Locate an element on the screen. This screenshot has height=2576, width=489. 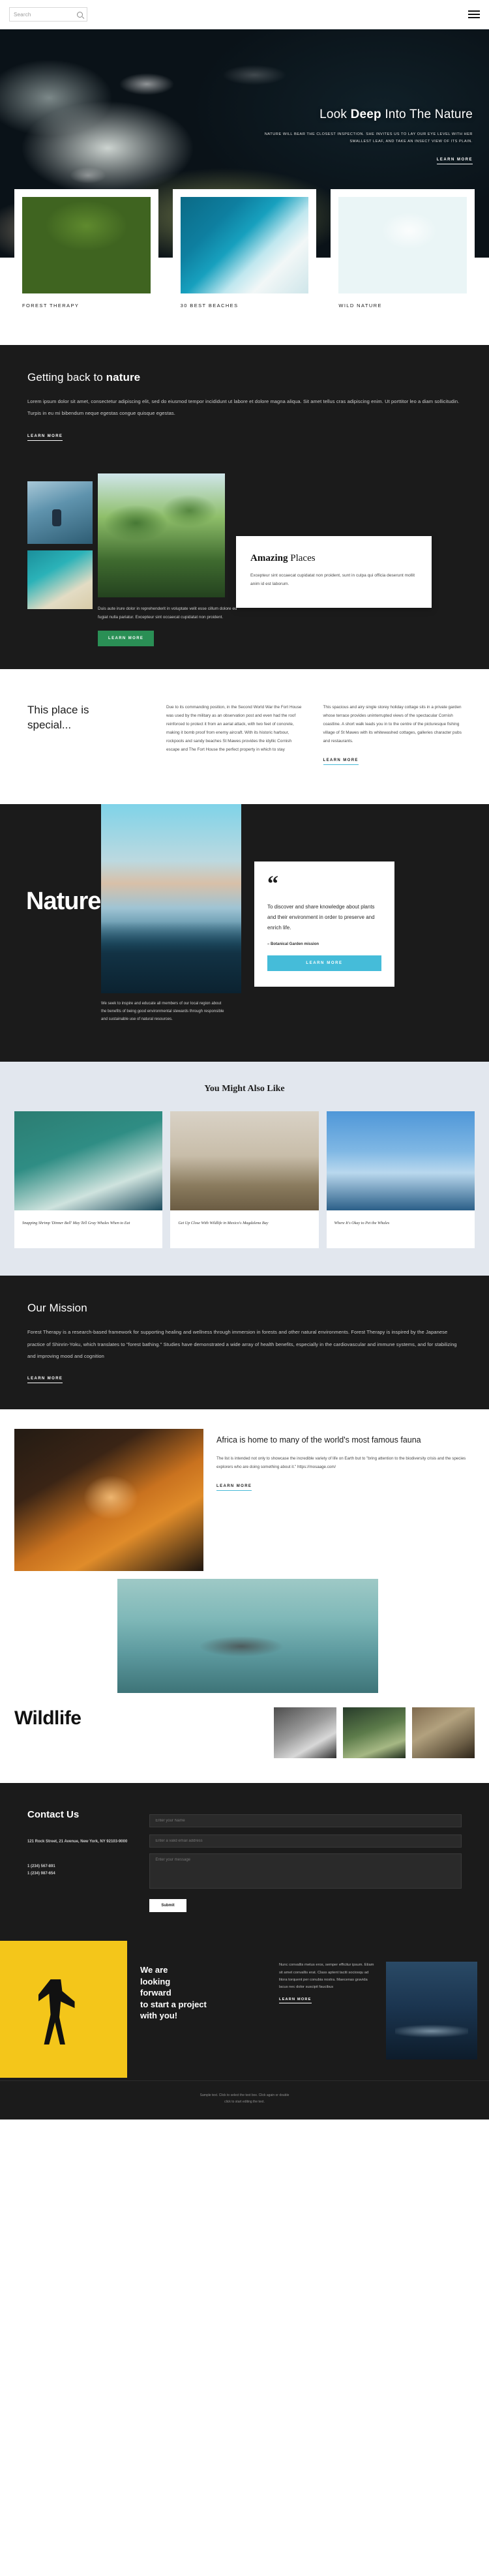
hero-title-bold: Deep is located at coordinates (365, 114).